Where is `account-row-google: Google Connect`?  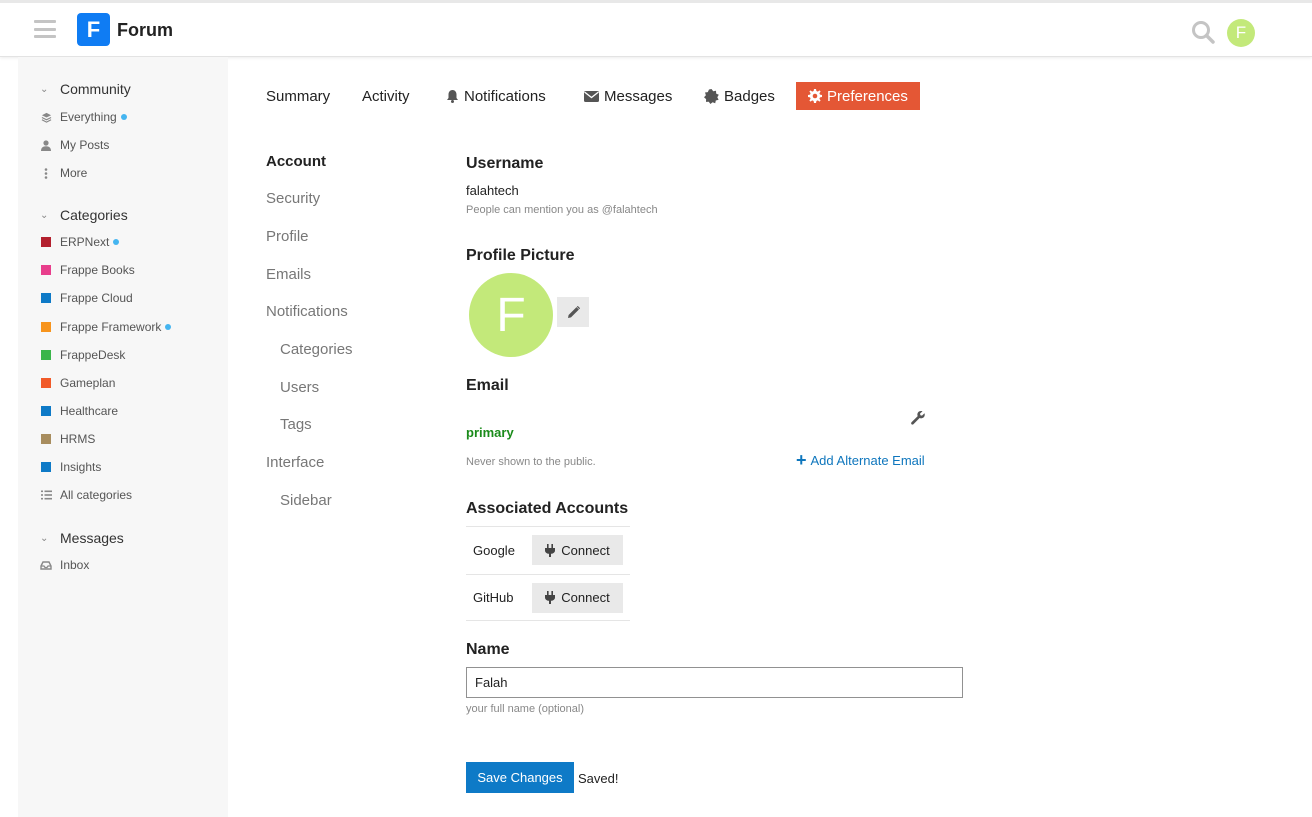 account-row-google: Google Connect is located at coordinates (548, 549).